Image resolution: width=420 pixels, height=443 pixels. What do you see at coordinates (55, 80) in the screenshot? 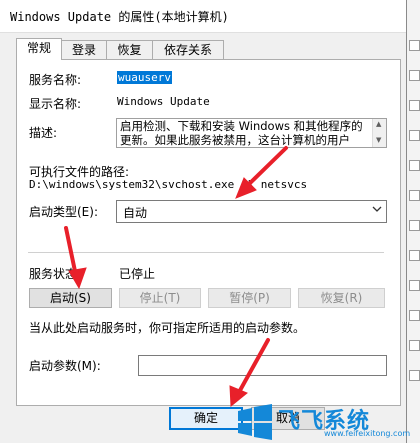
I see `service-name-label: 服务名称:` at bounding box center [55, 80].